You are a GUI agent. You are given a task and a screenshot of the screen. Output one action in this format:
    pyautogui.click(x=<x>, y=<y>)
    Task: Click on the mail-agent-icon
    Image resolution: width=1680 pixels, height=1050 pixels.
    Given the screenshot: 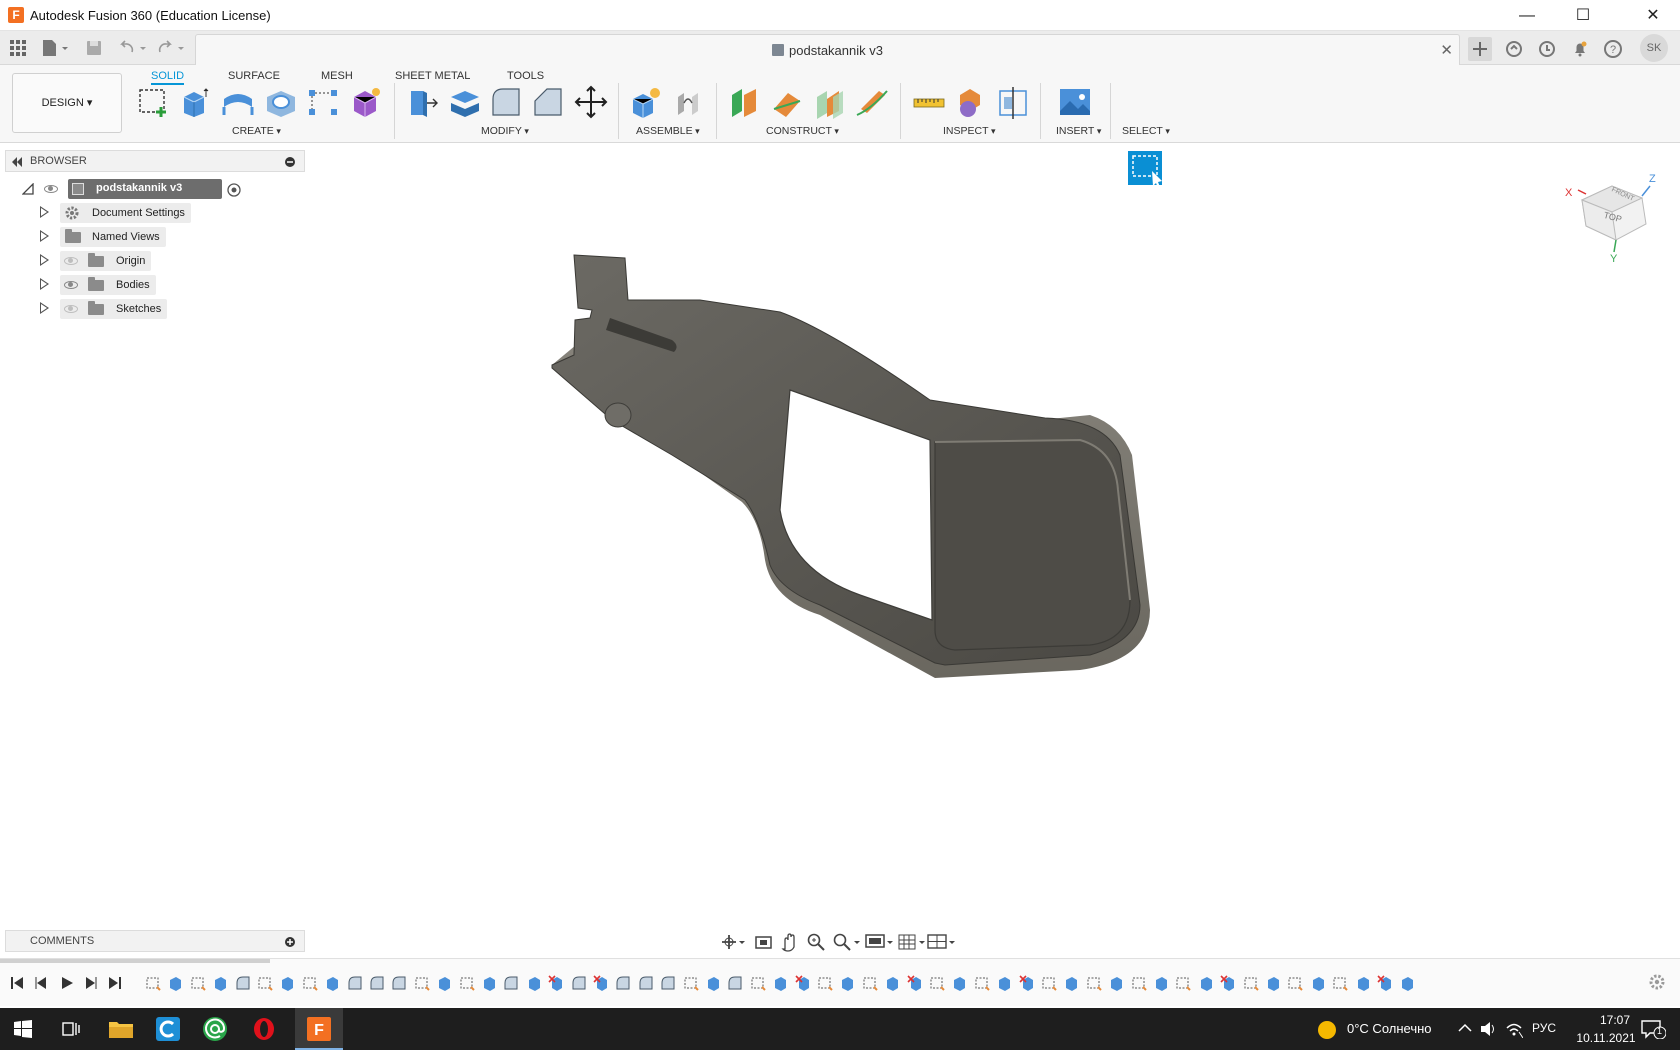 What is the action you would take?
    pyautogui.click(x=215, y=1029)
    